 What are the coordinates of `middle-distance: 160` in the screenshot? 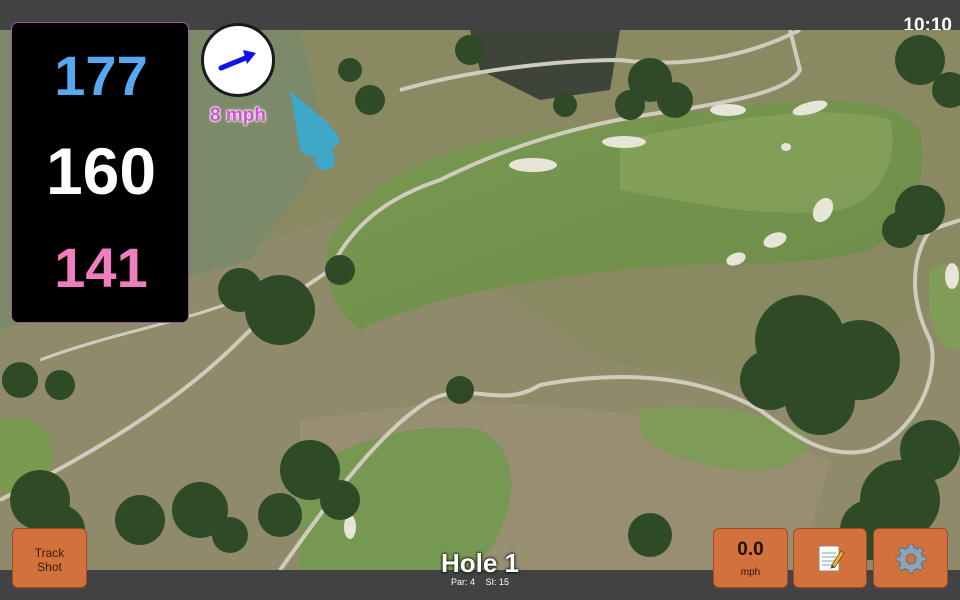 It's located at (101, 171).